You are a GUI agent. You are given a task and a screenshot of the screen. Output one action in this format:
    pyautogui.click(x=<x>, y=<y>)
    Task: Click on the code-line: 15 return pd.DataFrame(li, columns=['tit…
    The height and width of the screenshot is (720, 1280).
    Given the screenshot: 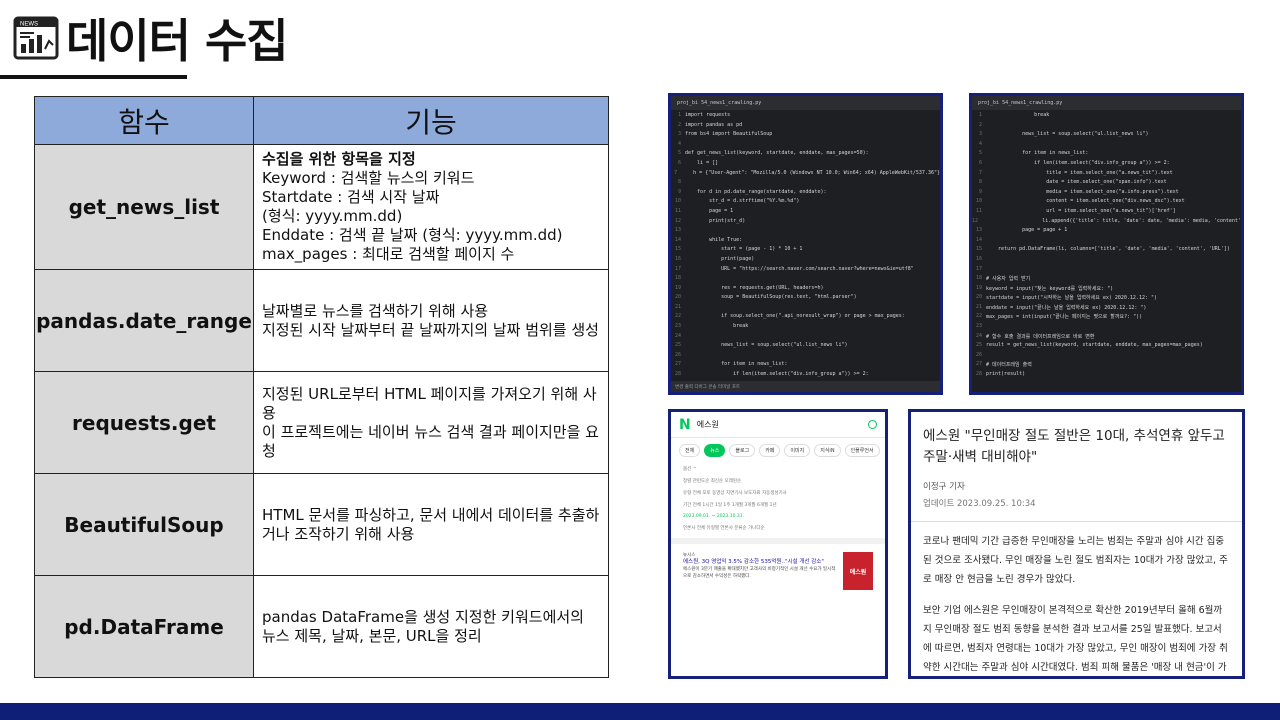 What is the action you would take?
    pyautogui.click(x=1106, y=251)
    